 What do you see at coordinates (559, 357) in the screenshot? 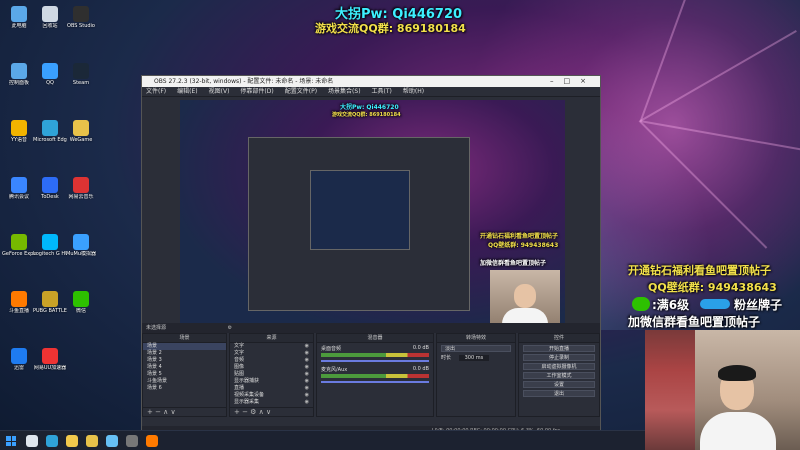
I see `control-button: 停止录制` at bounding box center [559, 357].